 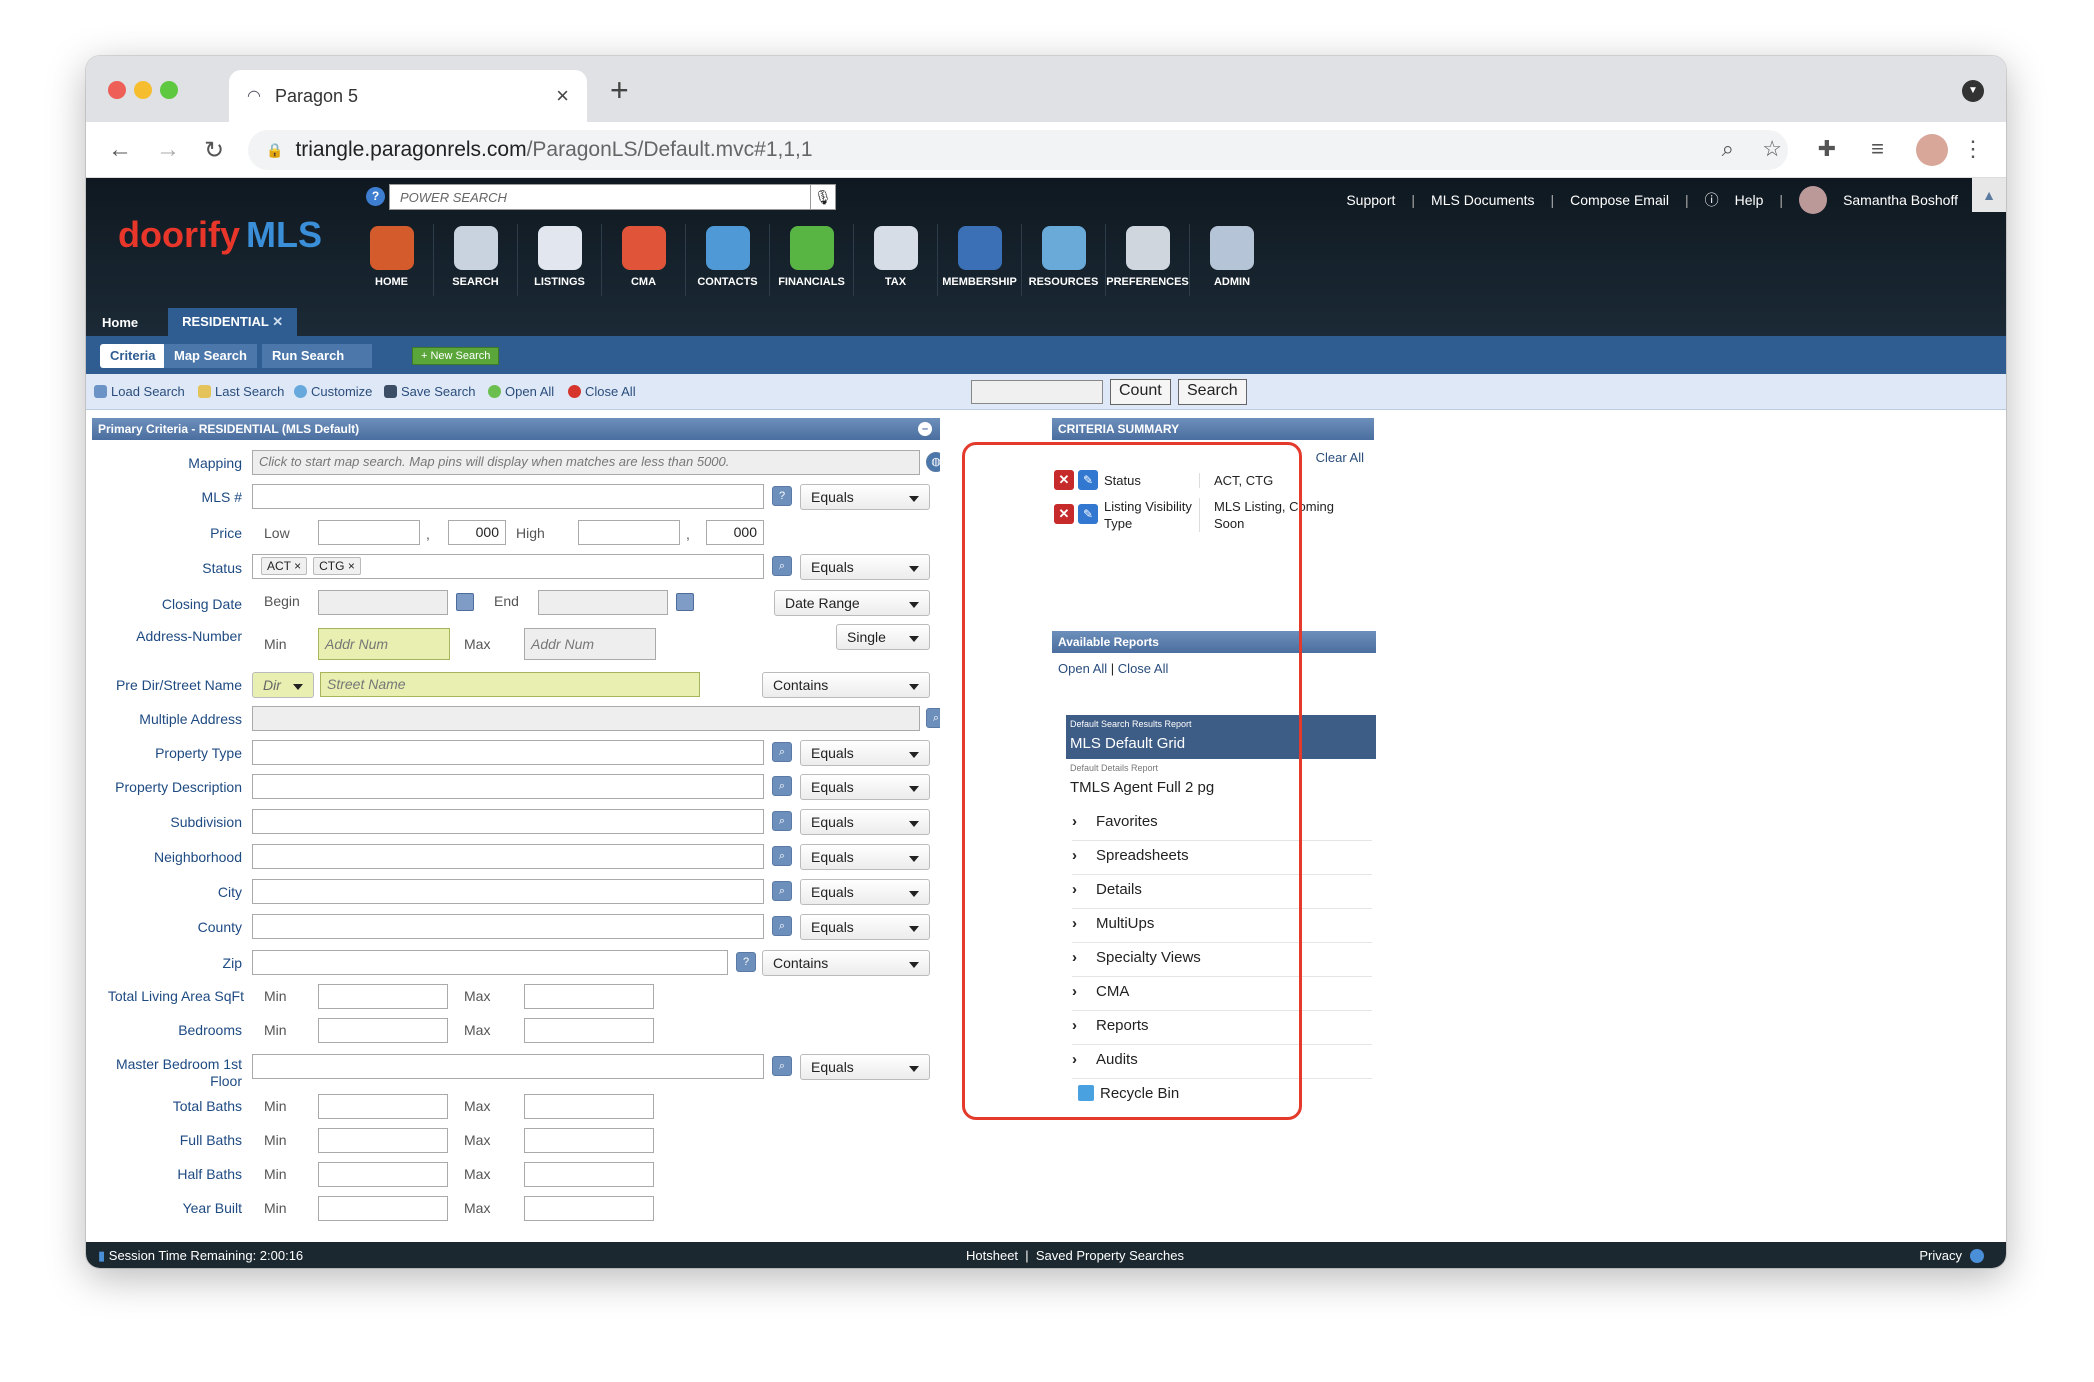 What do you see at coordinates (1772, 149) in the screenshot?
I see `bookmark-star-icon: ☆` at bounding box center [1772, 149].